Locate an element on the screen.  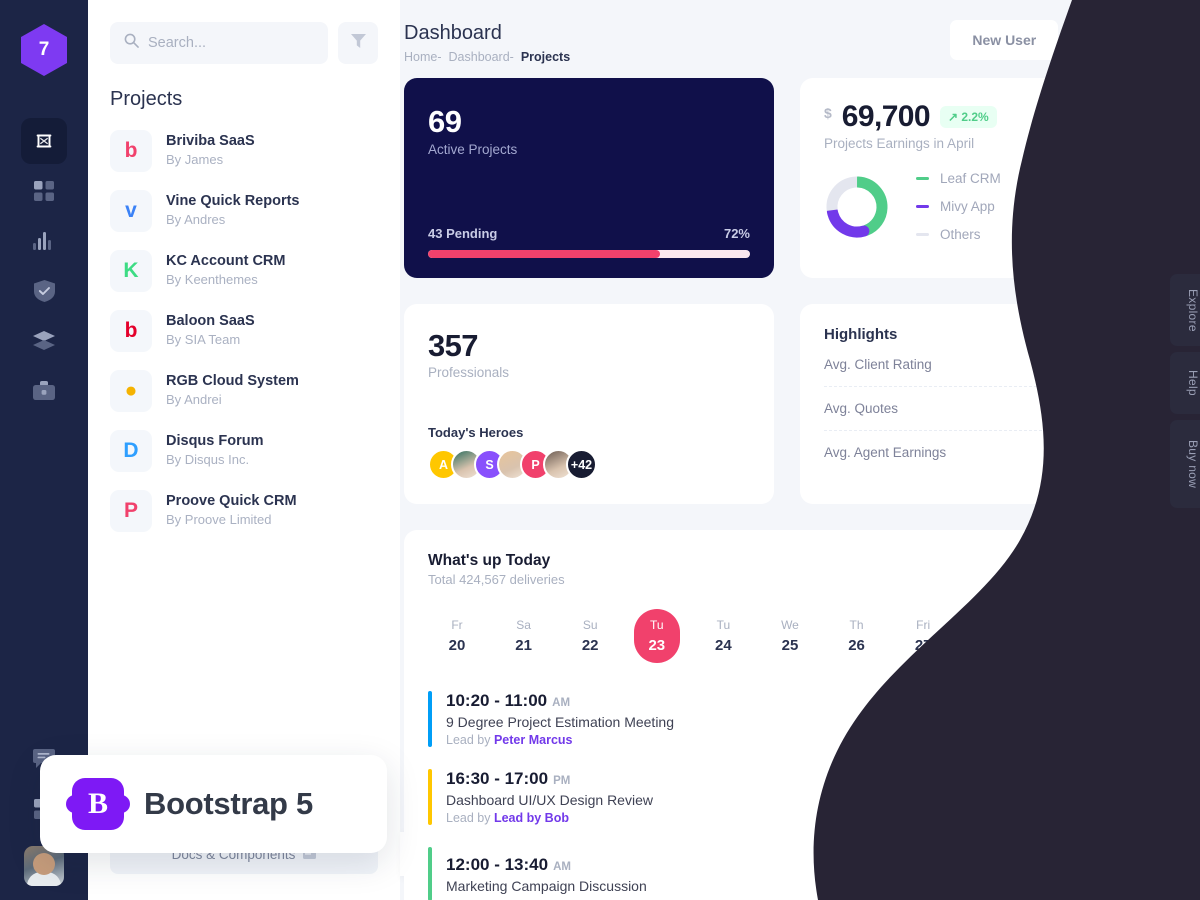
day-name: We is located at coordinates (790, 625).